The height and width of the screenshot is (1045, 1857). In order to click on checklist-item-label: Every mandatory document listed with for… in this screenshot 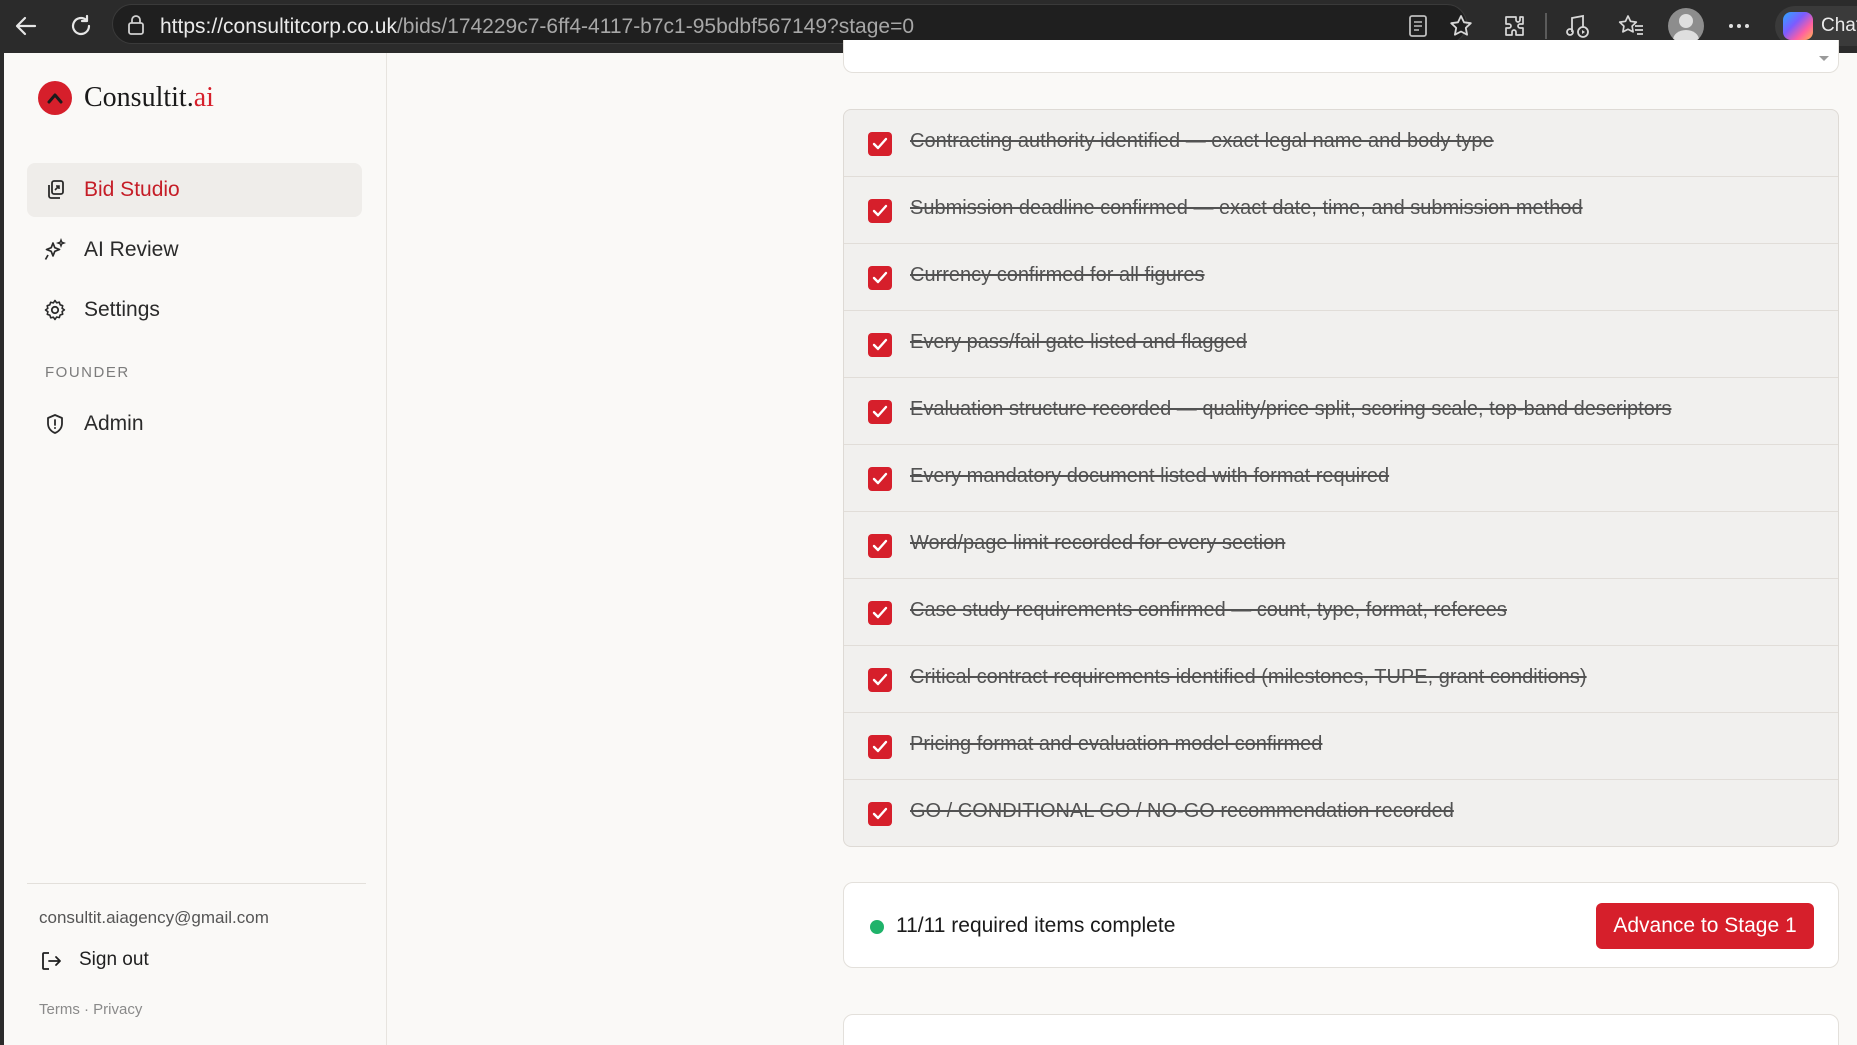, I will do `click(1150, 476)`.